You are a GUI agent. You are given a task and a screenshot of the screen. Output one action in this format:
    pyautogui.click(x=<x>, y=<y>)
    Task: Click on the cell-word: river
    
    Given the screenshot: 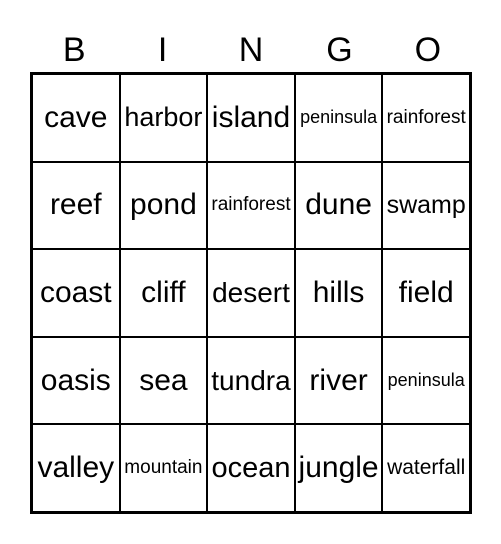 What is the action you would take?
    pyautogui.click(x=338, y=380)
    